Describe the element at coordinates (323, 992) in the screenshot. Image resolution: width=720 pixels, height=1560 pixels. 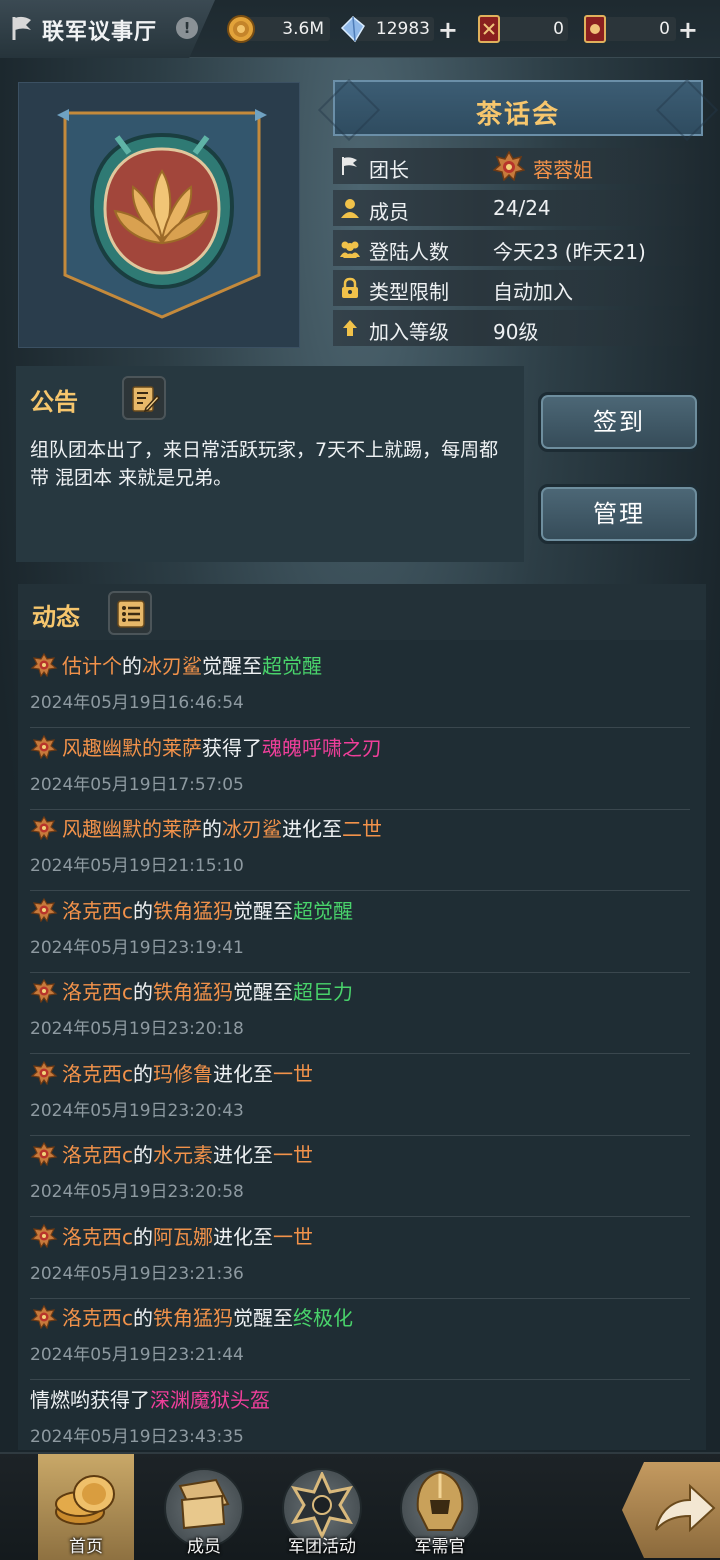
I see `activity-segment: 超巨力` at that location.